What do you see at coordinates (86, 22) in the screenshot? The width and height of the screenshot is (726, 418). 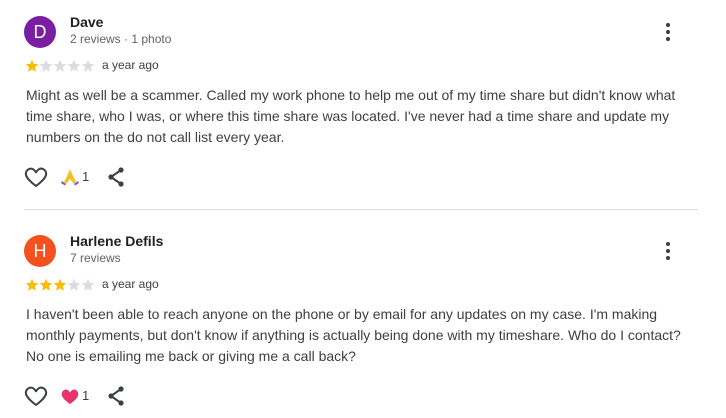 I see `reviewer-name: Dave` at bounding box center [86, 22].